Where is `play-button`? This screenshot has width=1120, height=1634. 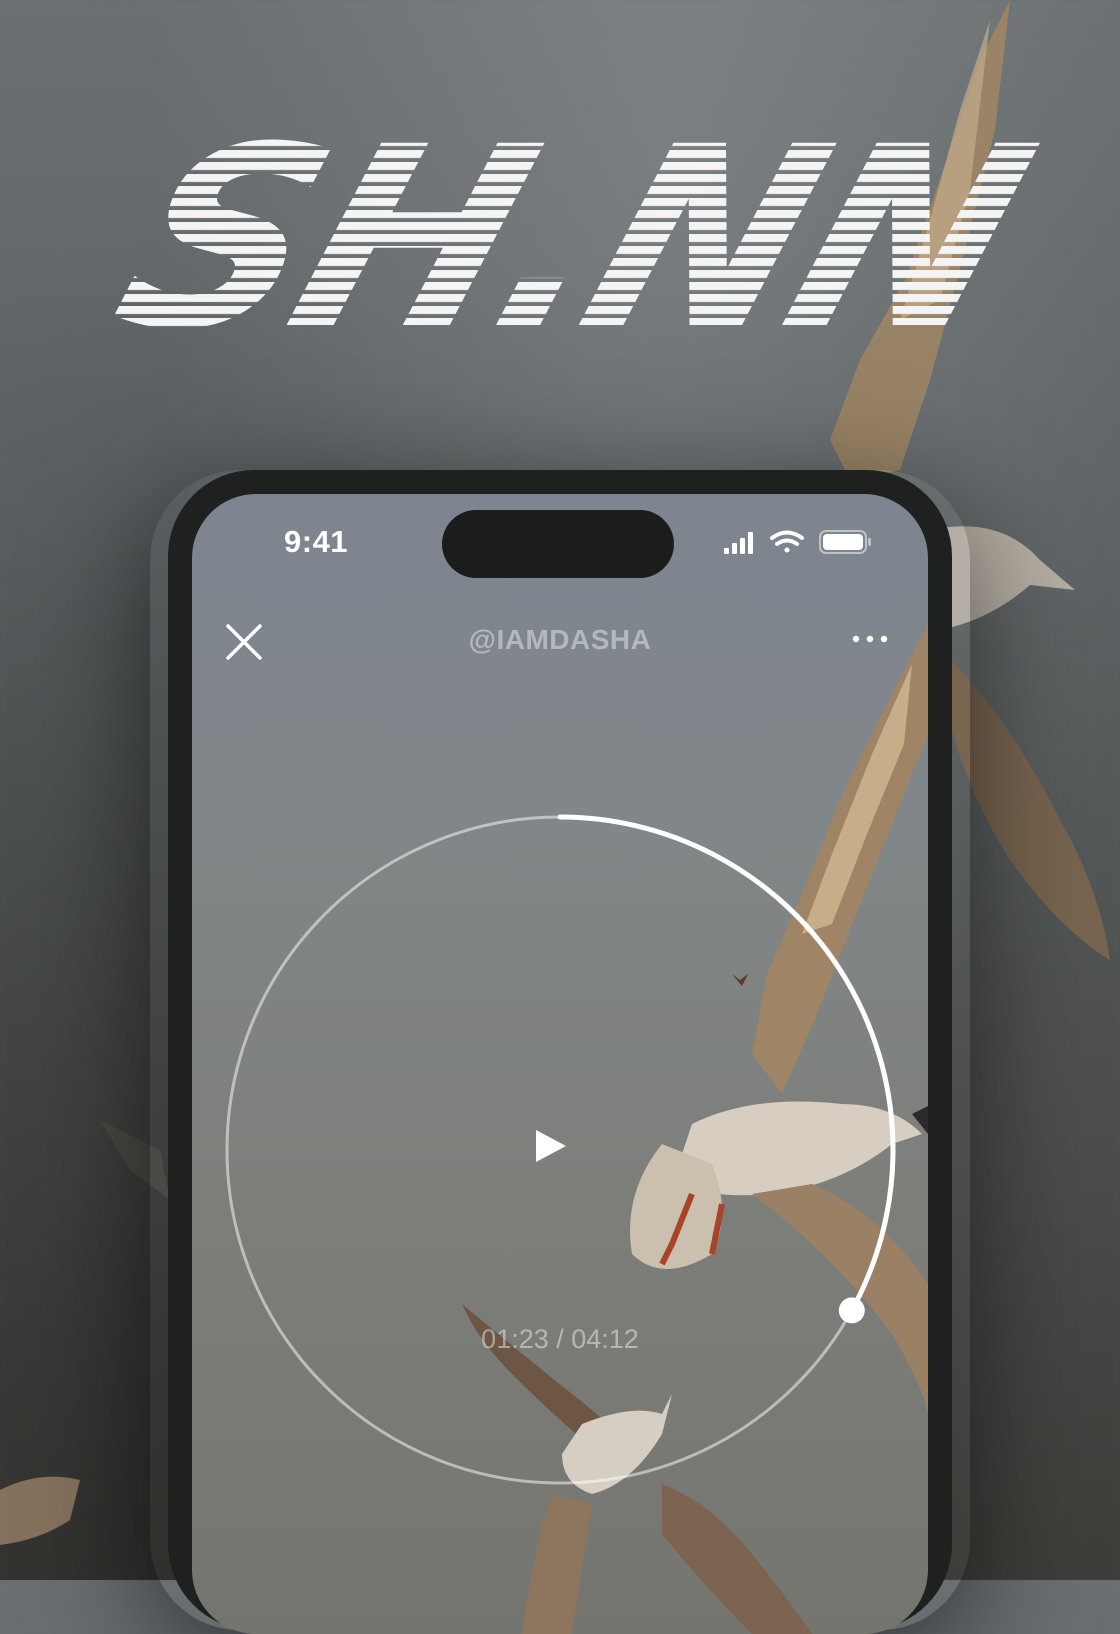 play-button is located at coordinates (550, 1146).